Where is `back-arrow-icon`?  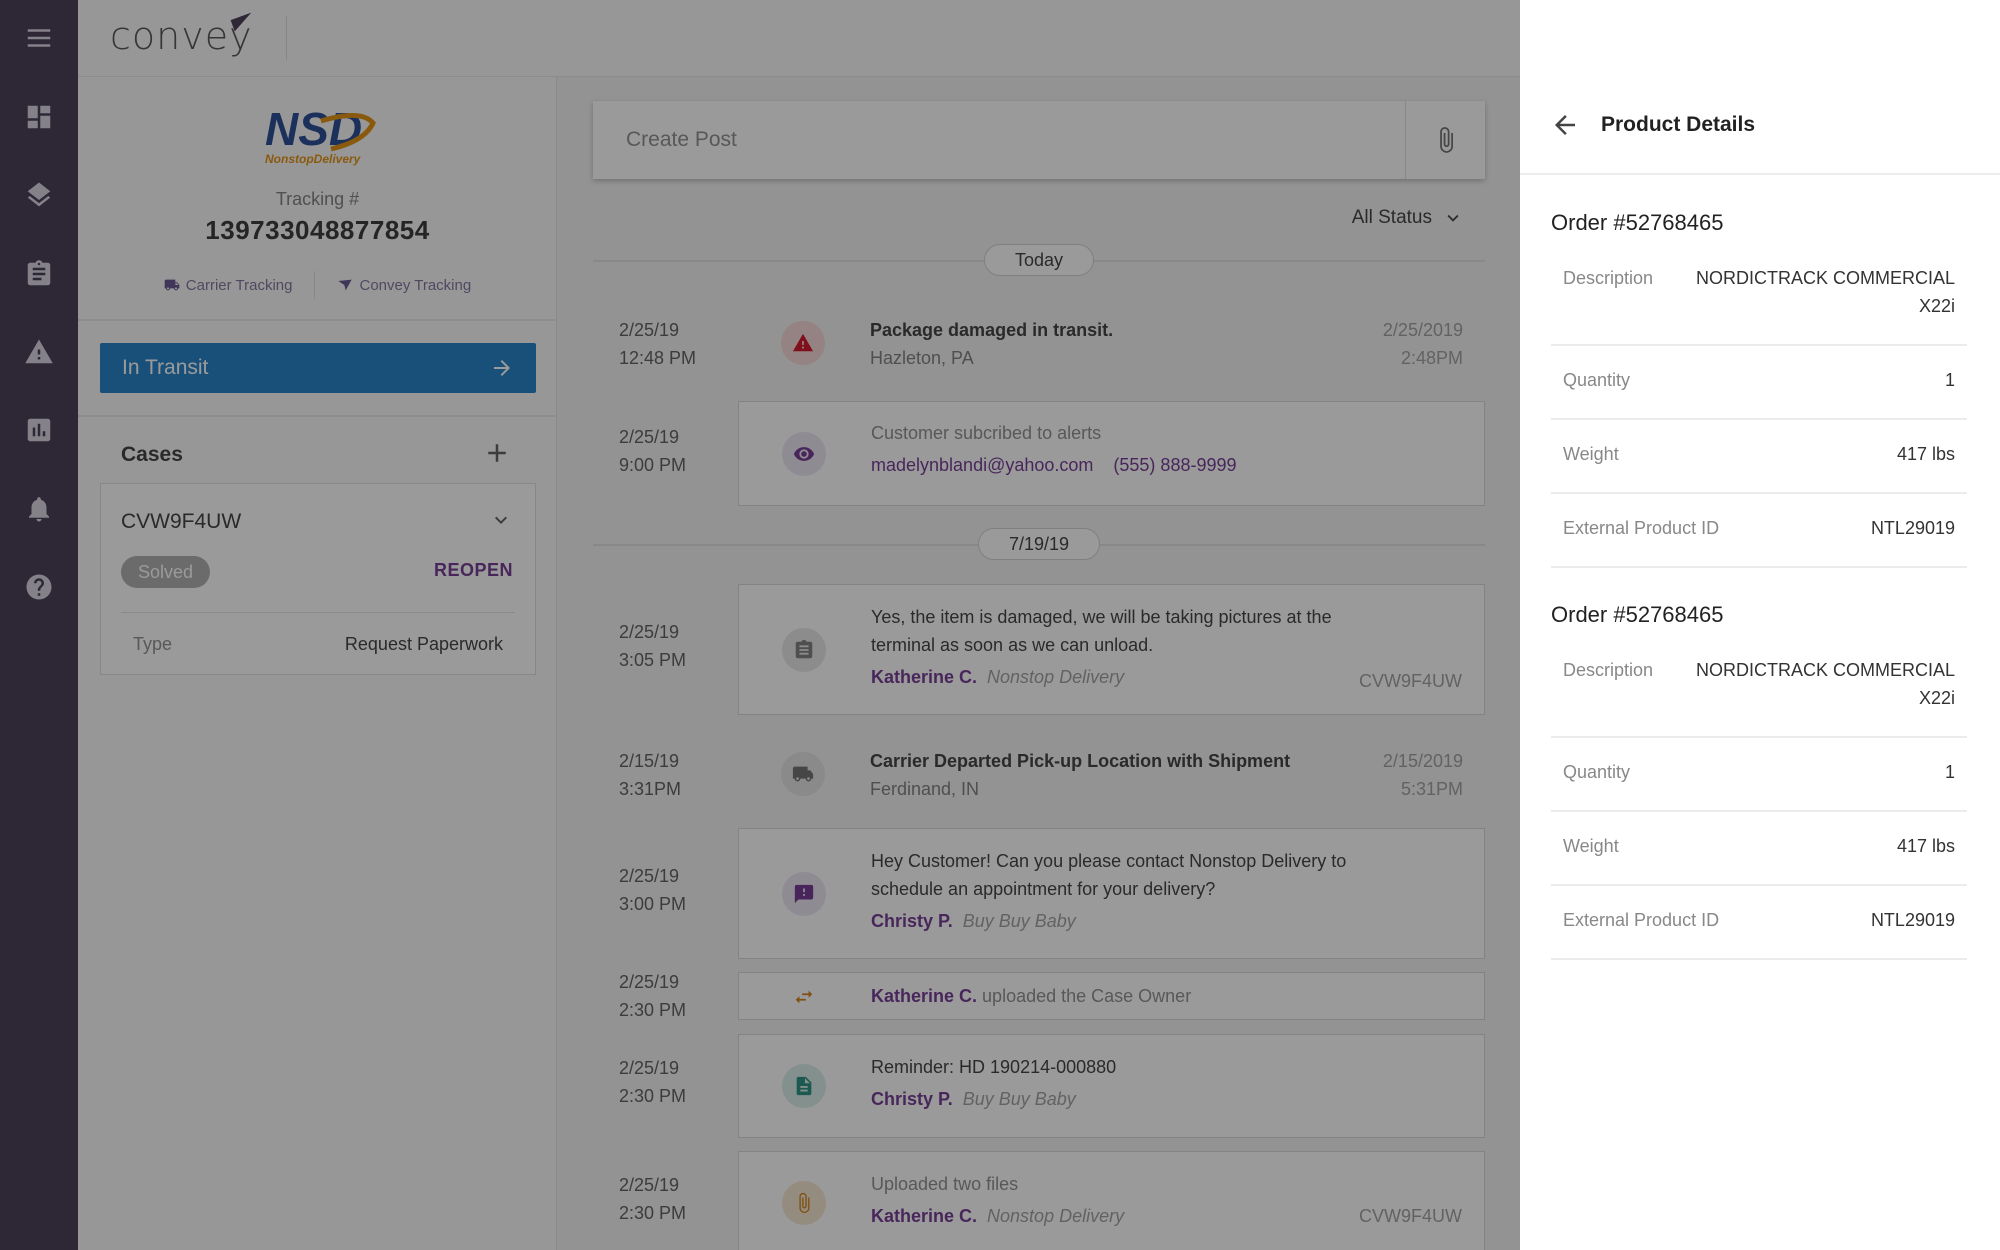 back-arrow-icon is located at coordinates (1565, 125).